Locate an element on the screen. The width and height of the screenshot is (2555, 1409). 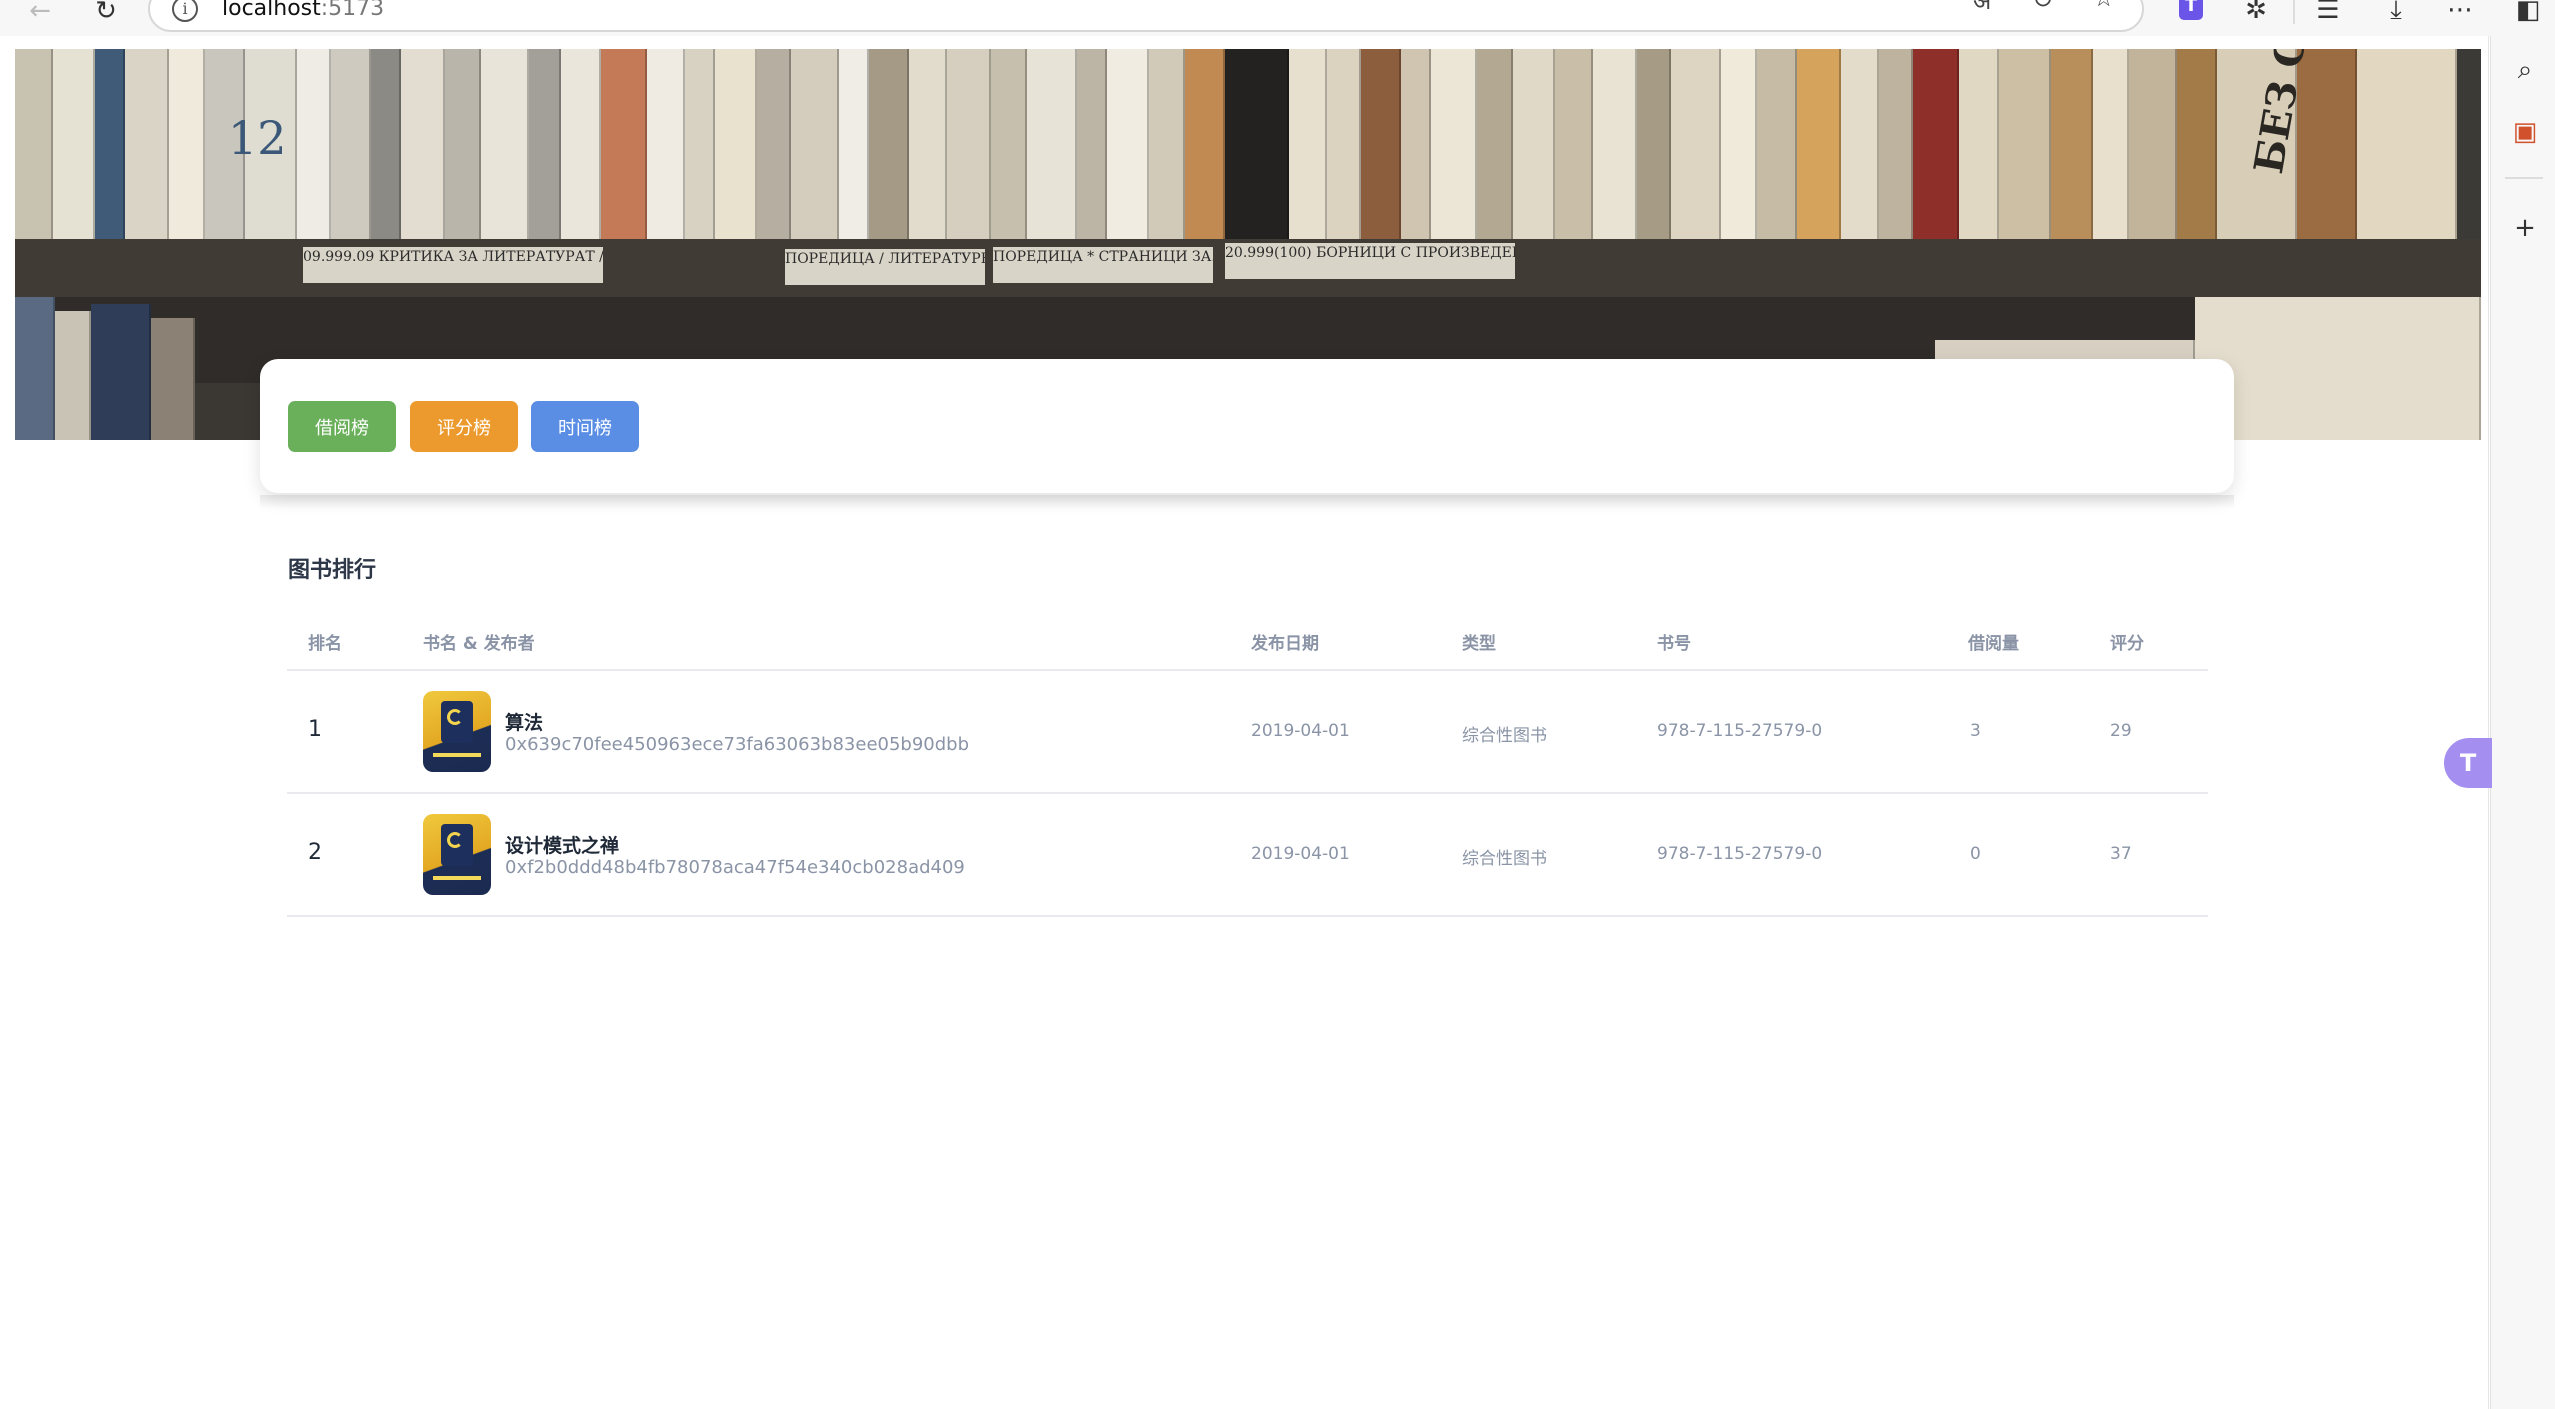
briefcase-icon: ▣ is located at coordinates (2525, 132).